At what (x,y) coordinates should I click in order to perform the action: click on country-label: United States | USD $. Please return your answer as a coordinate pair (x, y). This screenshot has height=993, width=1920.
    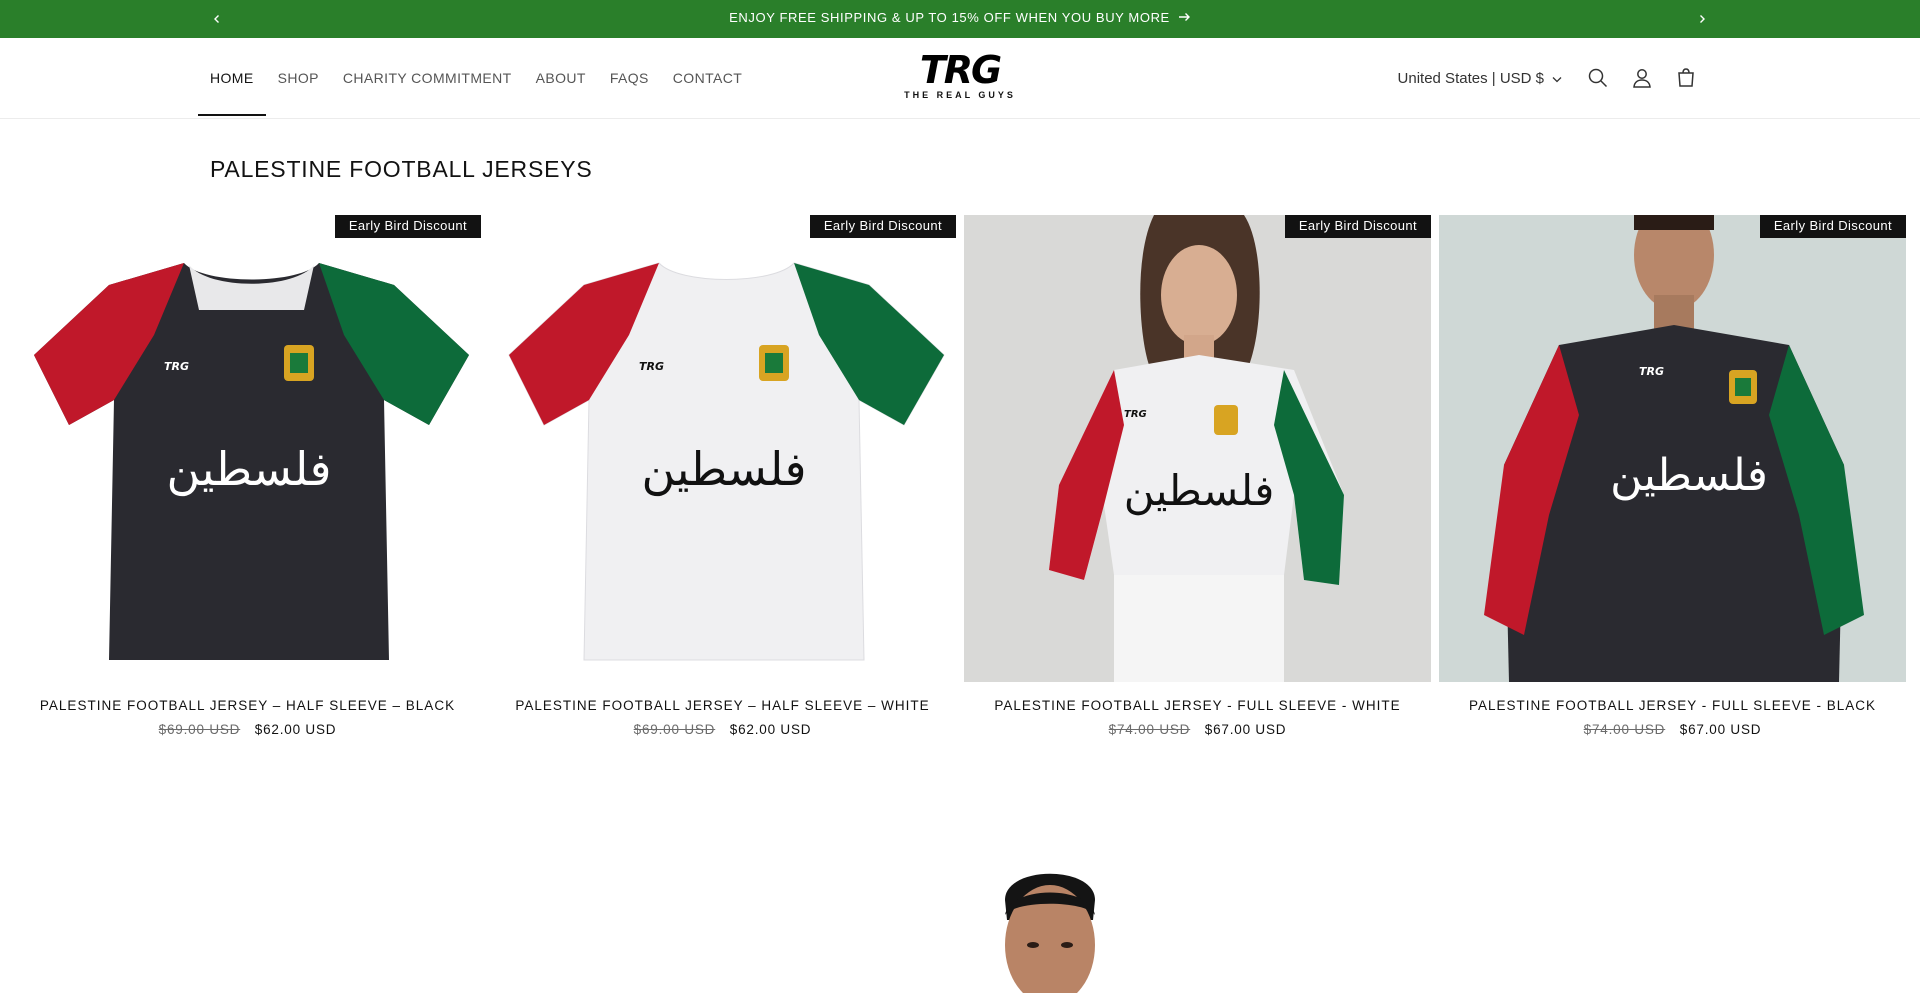
    Looking at the image, I should click on (1470, 78).